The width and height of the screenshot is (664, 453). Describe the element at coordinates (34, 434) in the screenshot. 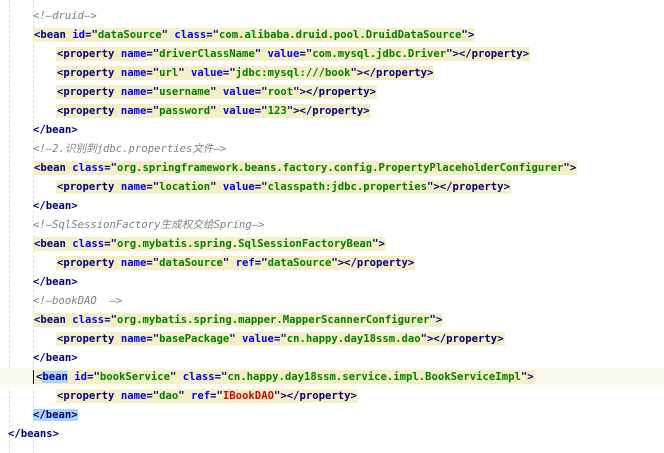

I see `xml-end-tag: </beans>` at that location.